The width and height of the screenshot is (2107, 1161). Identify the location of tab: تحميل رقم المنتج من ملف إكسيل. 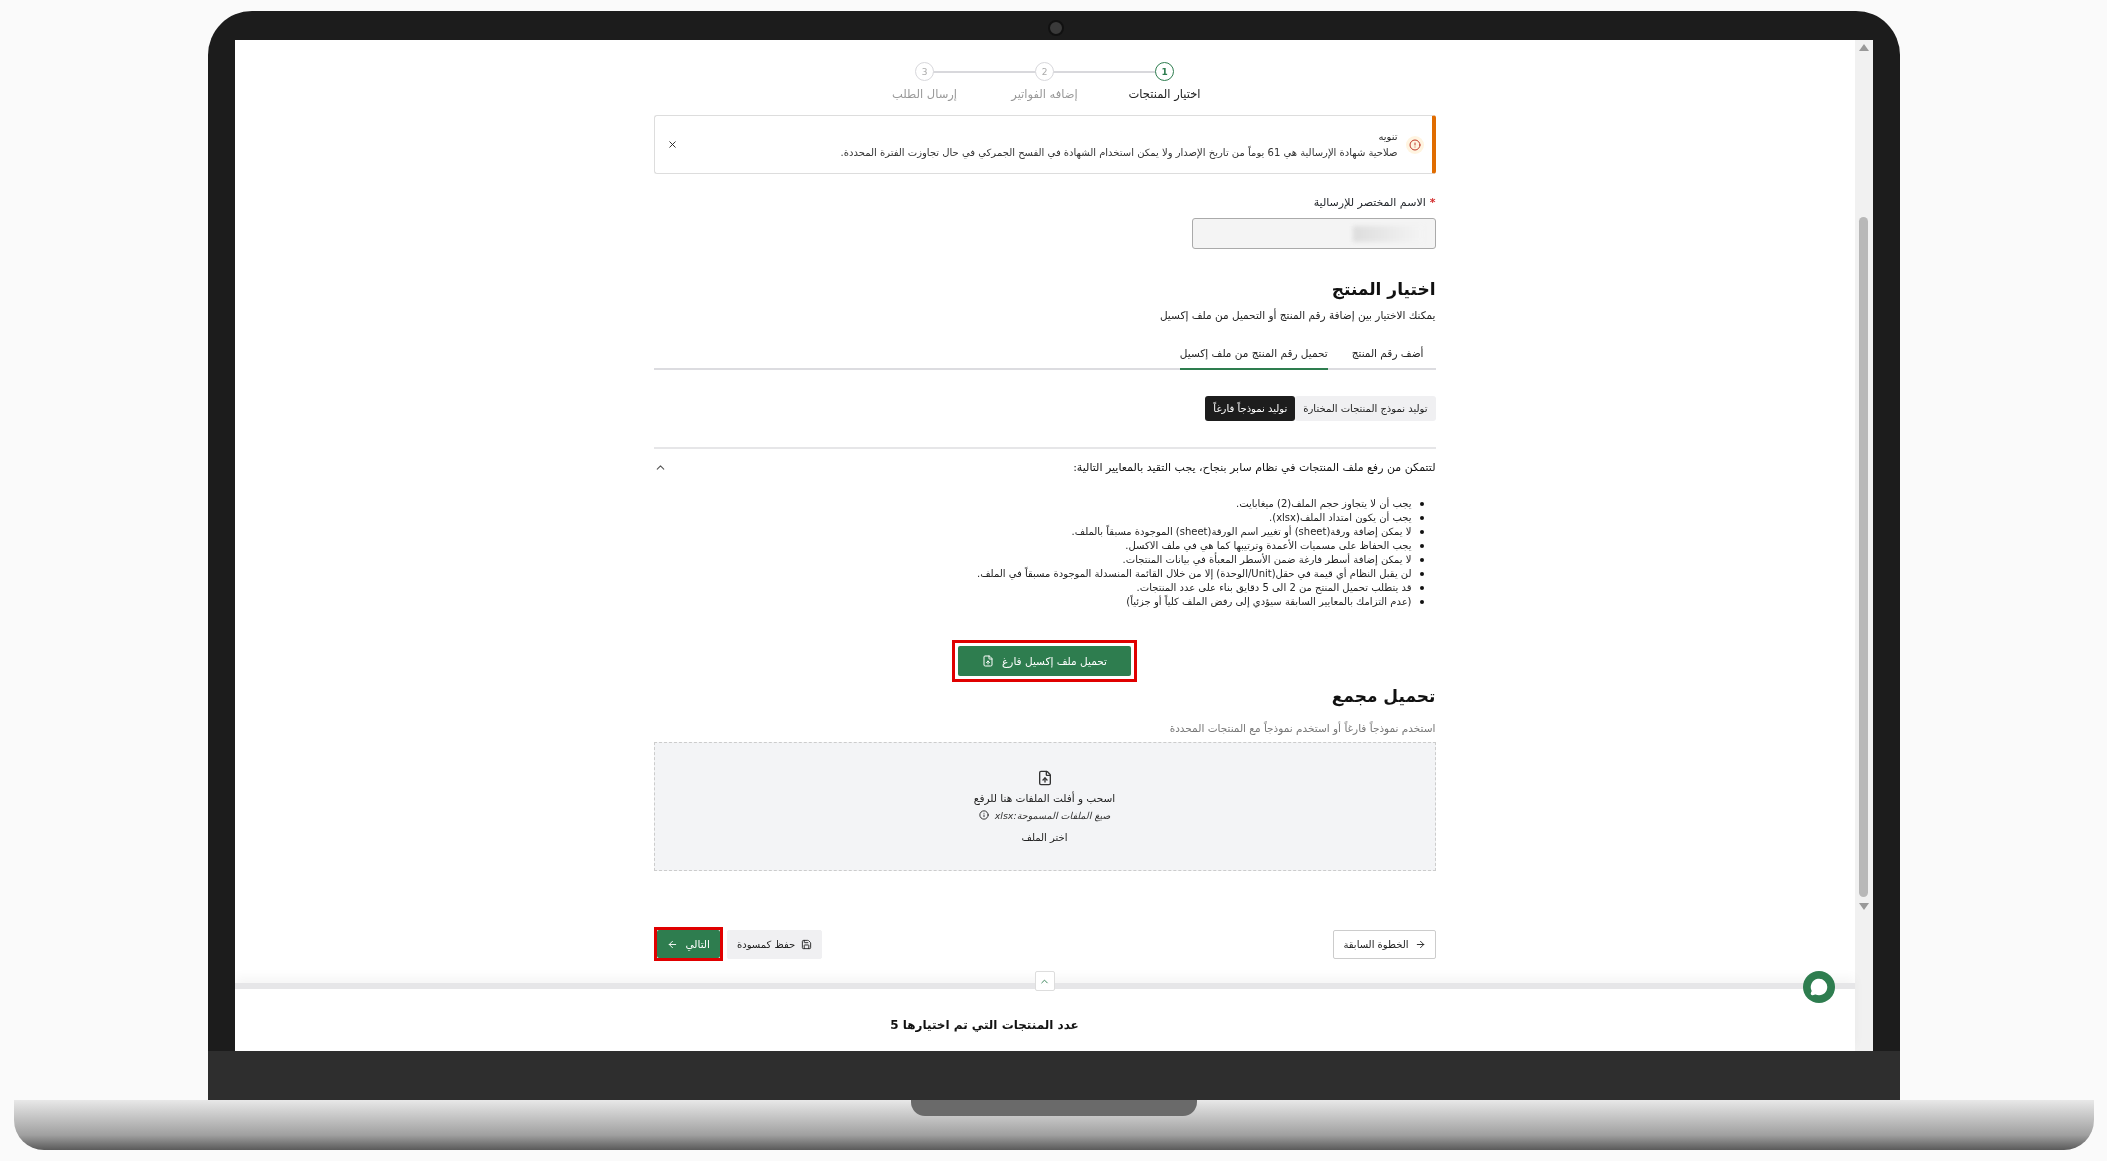
(1253, 355).